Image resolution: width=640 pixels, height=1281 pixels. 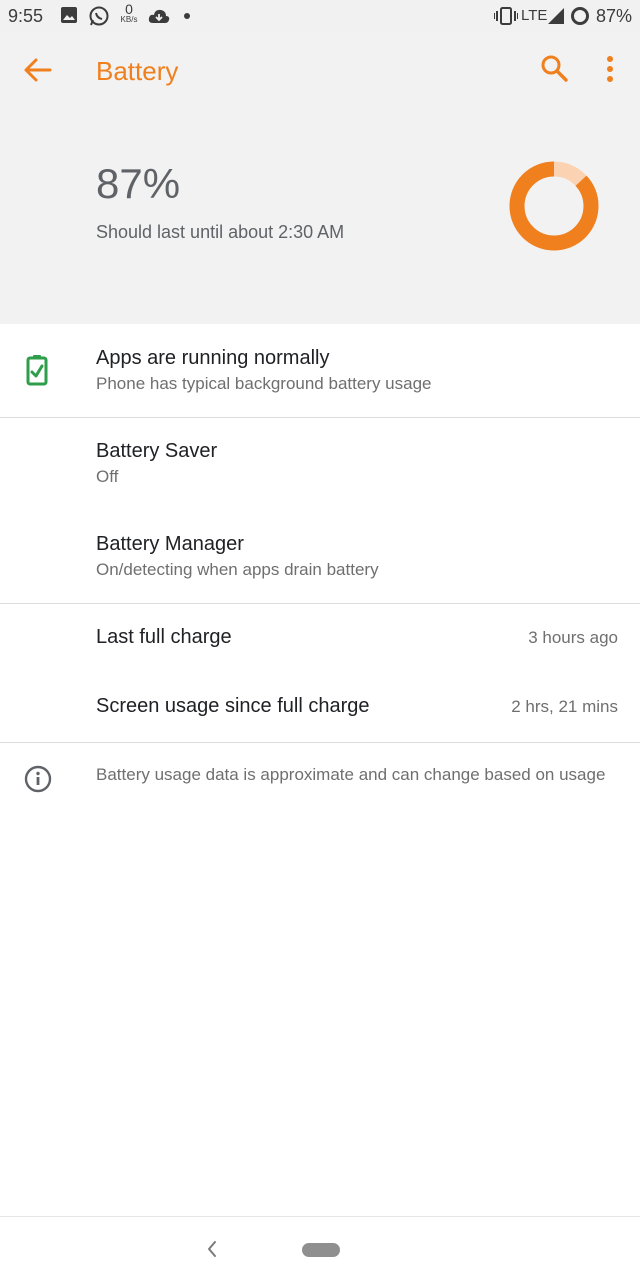 What do you see at coordinates (573, 637) in the screenshot?
I see `last-full-charge-value: 3 hours ago` at bounding box center [573, 637].